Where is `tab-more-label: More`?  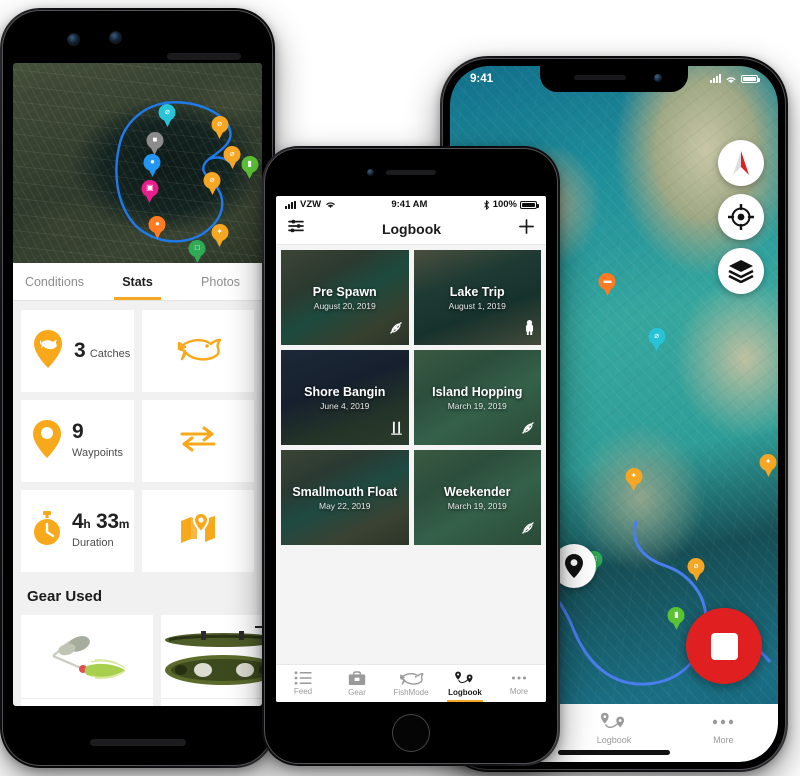
tab-more-label: More is located at coordinates (723, 740).